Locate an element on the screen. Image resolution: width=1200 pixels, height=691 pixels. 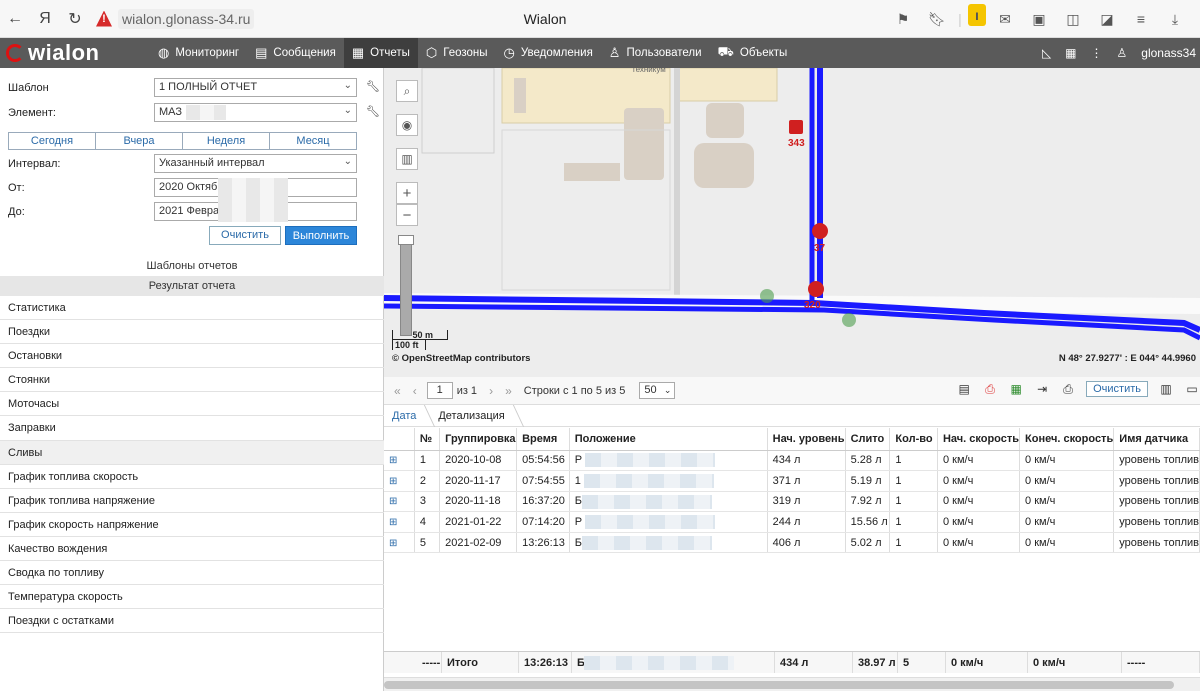
cell-time: 05:54:56 is located at coordinates (543, 461).